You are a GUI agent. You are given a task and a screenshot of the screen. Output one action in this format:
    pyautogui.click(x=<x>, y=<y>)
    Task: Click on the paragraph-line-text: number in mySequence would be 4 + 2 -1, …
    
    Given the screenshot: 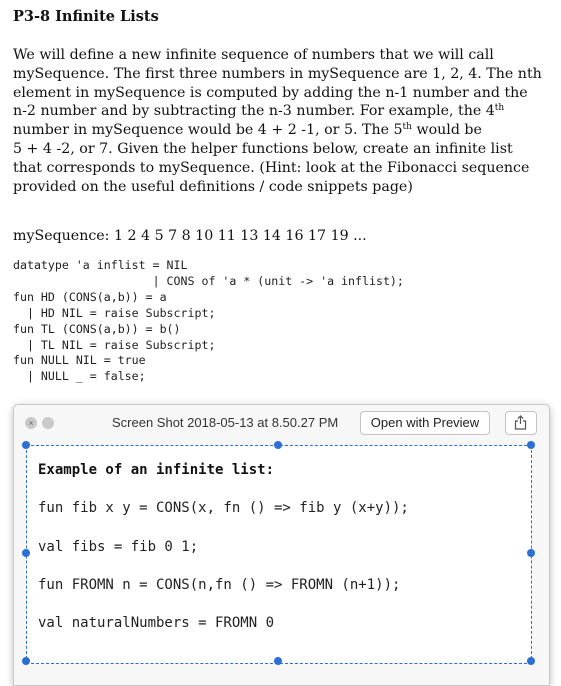 What is the action you would take?
    pyautogui.click(x=208, y=130)
    